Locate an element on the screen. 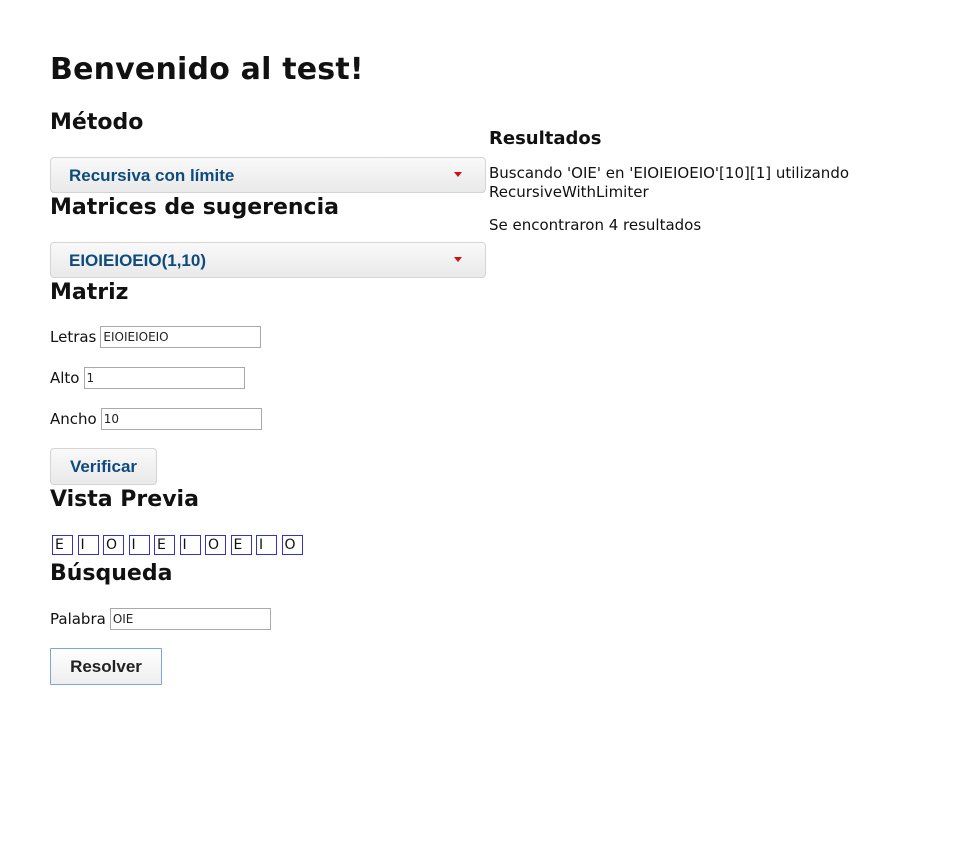  method-select-value: Recursiva con límite is located at coordinates (152, 175).